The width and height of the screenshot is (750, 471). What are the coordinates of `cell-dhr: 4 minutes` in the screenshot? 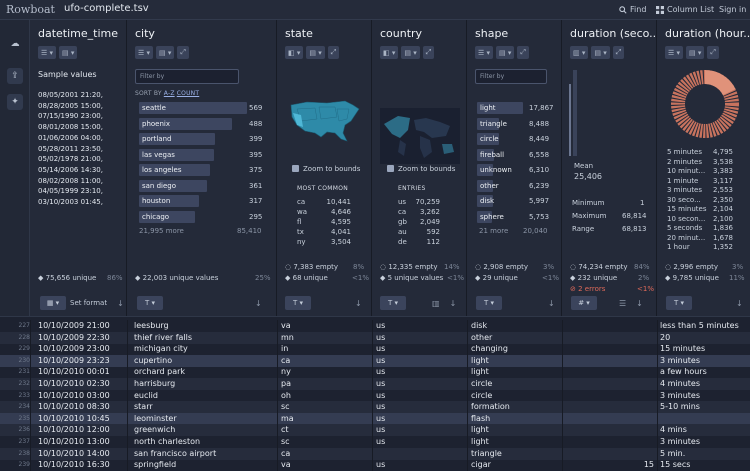 It's located at (705, 383).